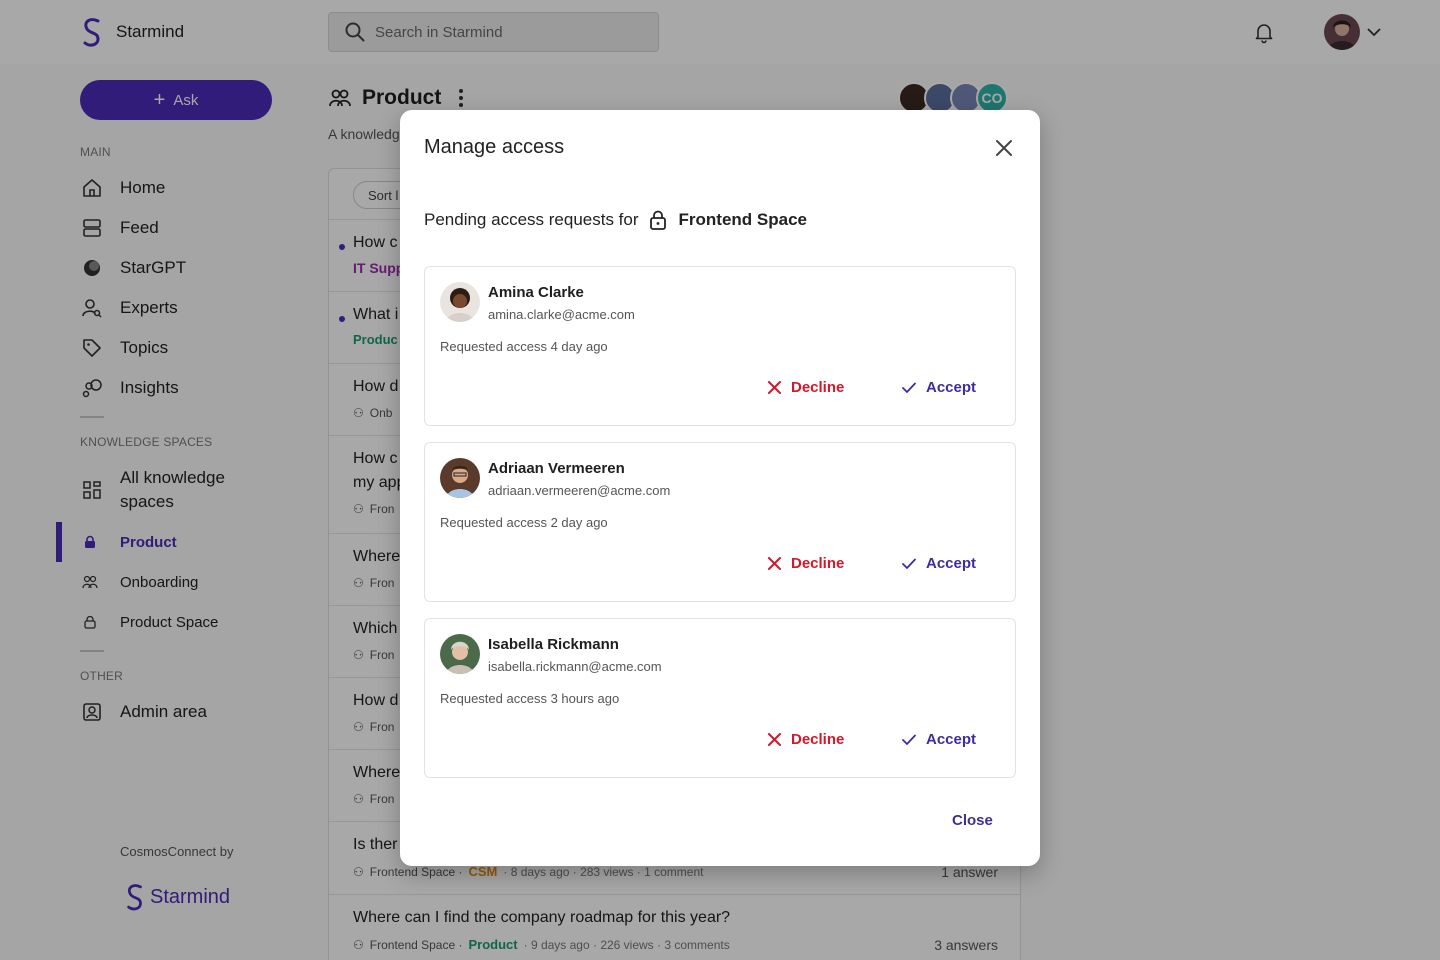 Image resolution: width=1440 pixels, height=960 pixels. Describe the element at coordinates (556, 468) in the screenshot. I see `requester-name: Adriaan Vermeeren` at that location.